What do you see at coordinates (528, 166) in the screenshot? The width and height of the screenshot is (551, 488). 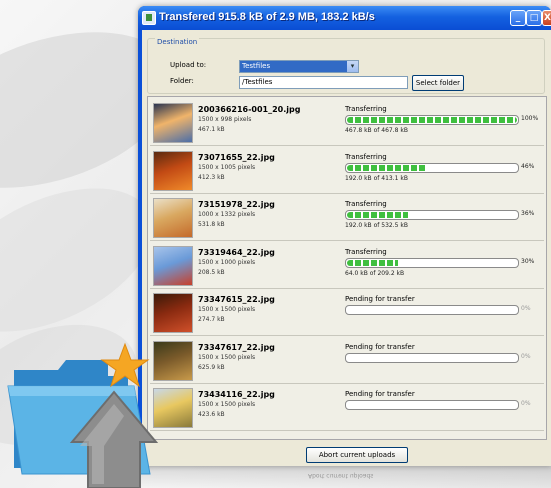 I see `progress-percent: 46%` at bounding box center [528, 166].